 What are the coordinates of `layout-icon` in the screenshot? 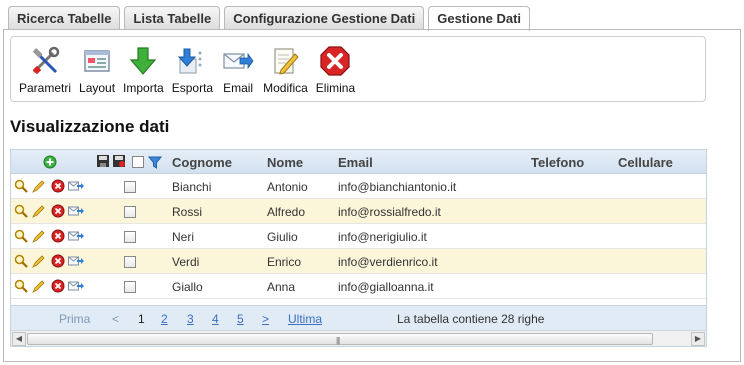 It's located at (97, 61).